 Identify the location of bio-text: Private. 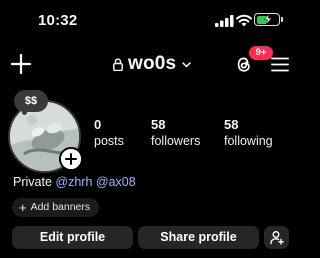
(34, 182).